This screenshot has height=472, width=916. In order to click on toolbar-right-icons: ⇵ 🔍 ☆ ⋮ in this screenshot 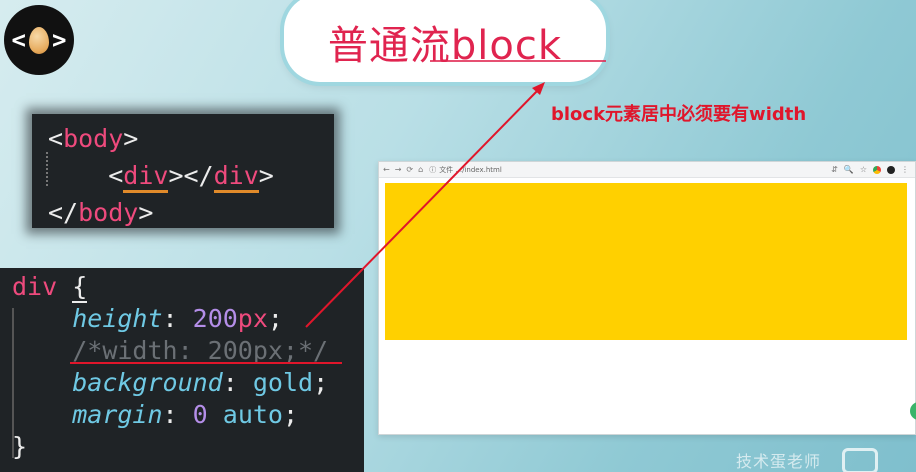, I will do `click(873, 169)`.